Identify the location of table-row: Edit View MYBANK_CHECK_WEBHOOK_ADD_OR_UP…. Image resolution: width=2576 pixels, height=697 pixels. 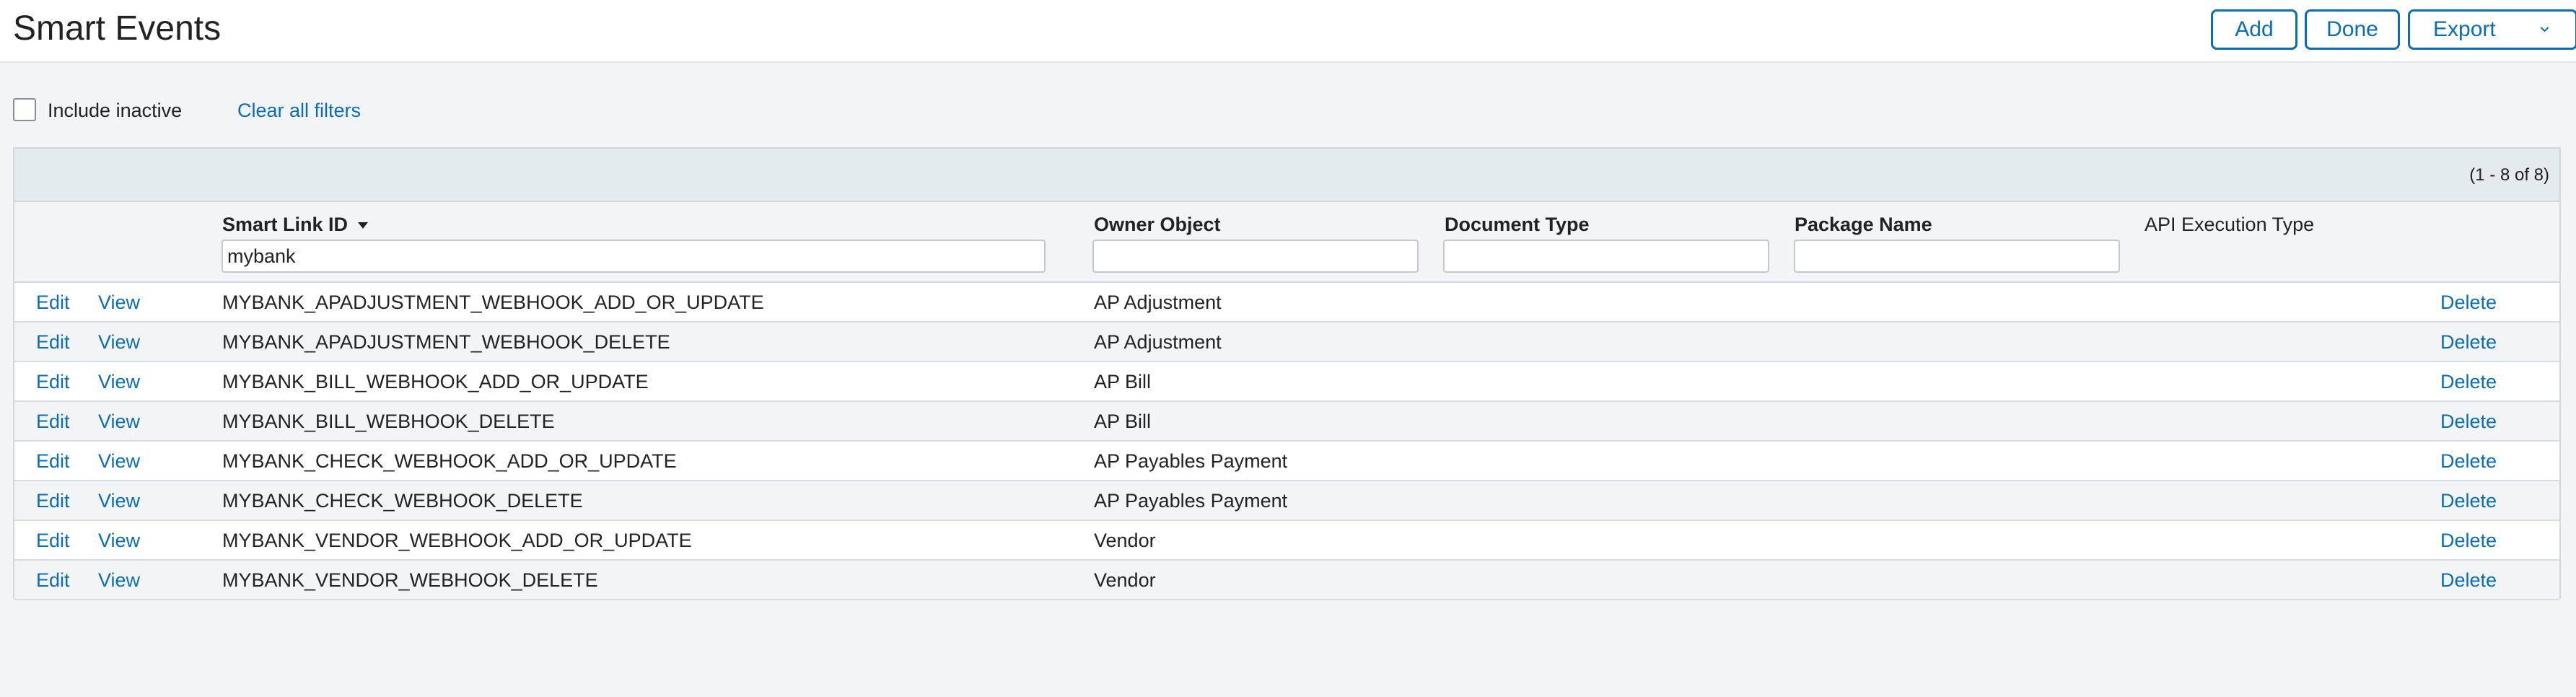
(1286, 462).